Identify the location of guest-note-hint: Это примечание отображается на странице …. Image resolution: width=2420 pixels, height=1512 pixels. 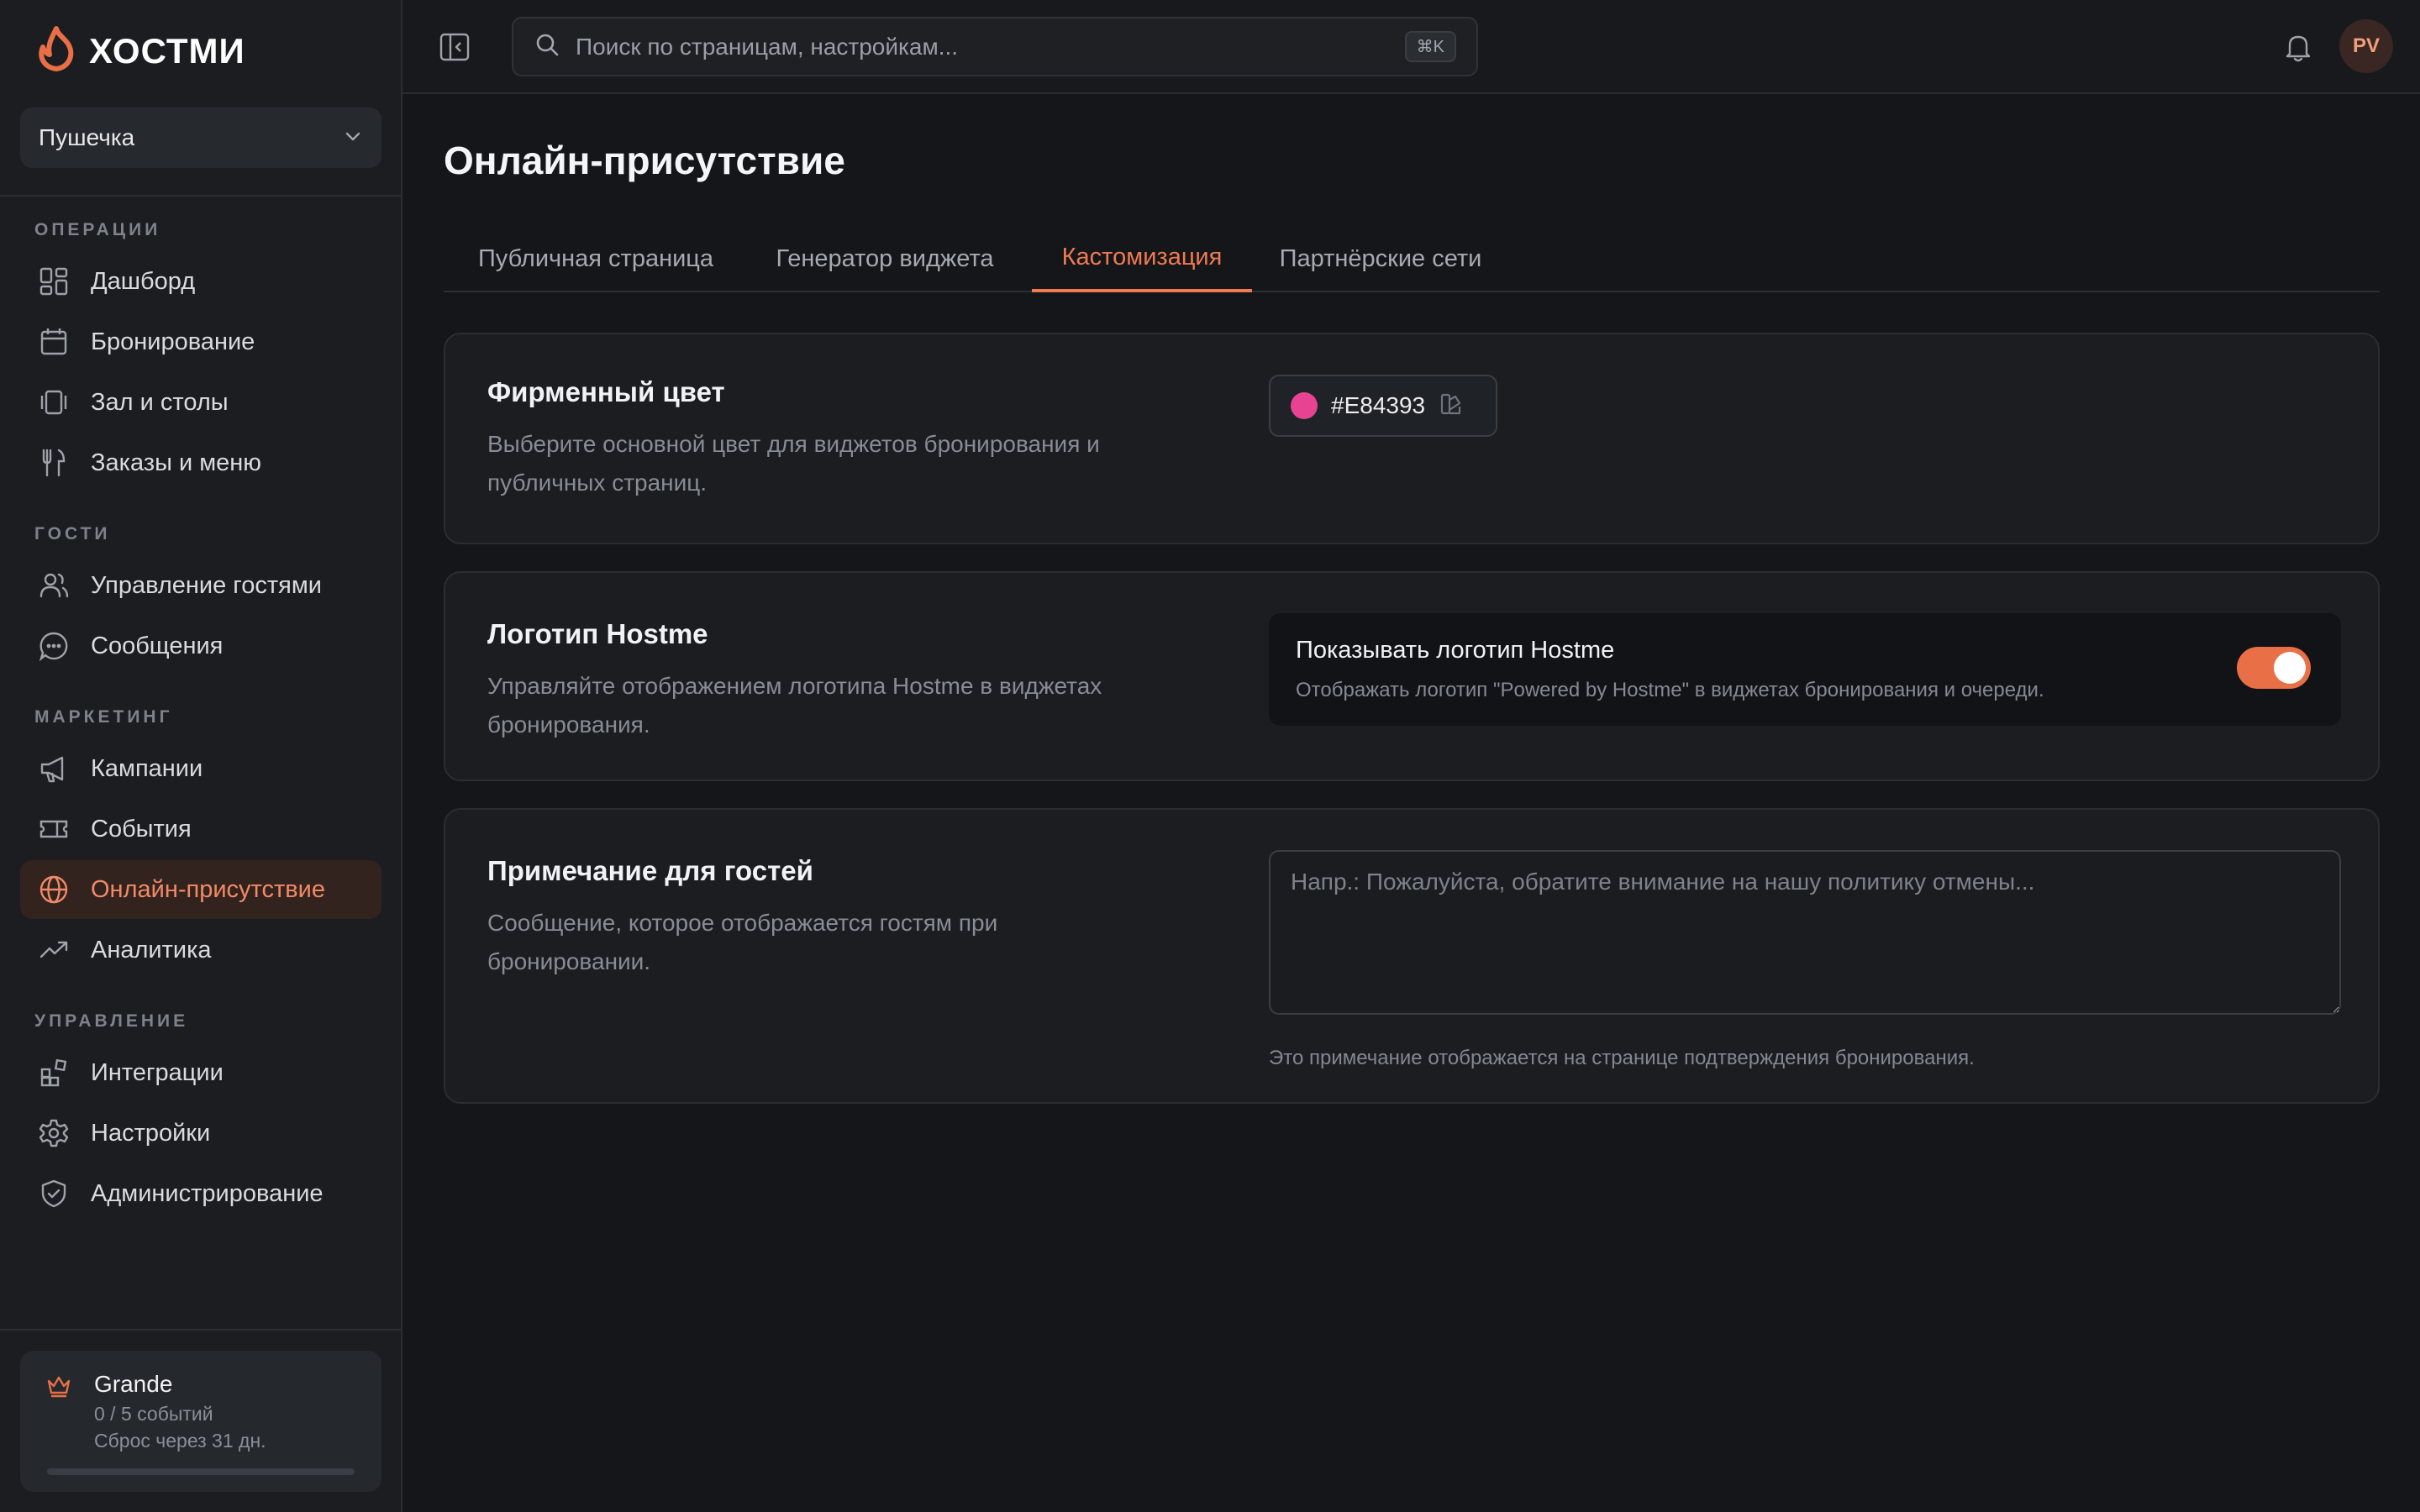
(1622, 1058).